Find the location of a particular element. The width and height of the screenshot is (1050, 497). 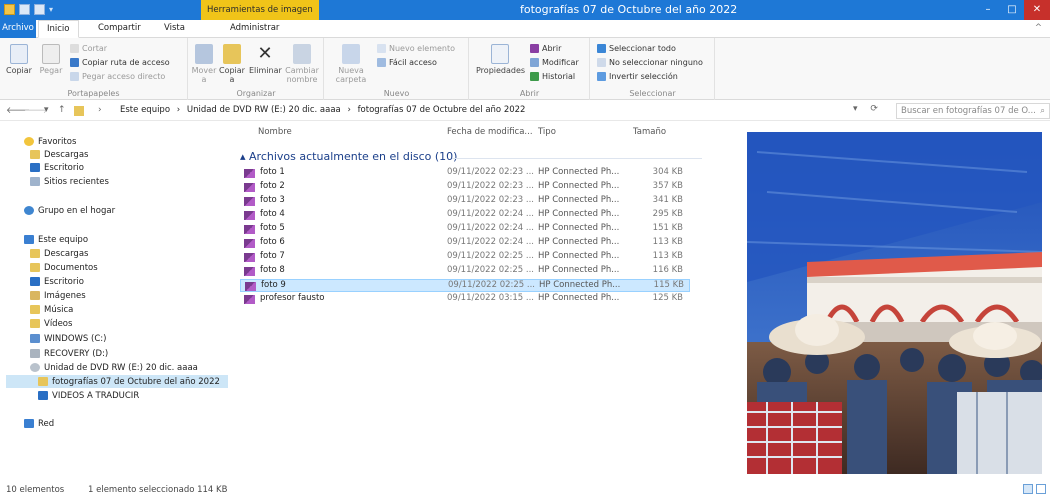

up-button: ↑ is located at coordinates (62, 110).